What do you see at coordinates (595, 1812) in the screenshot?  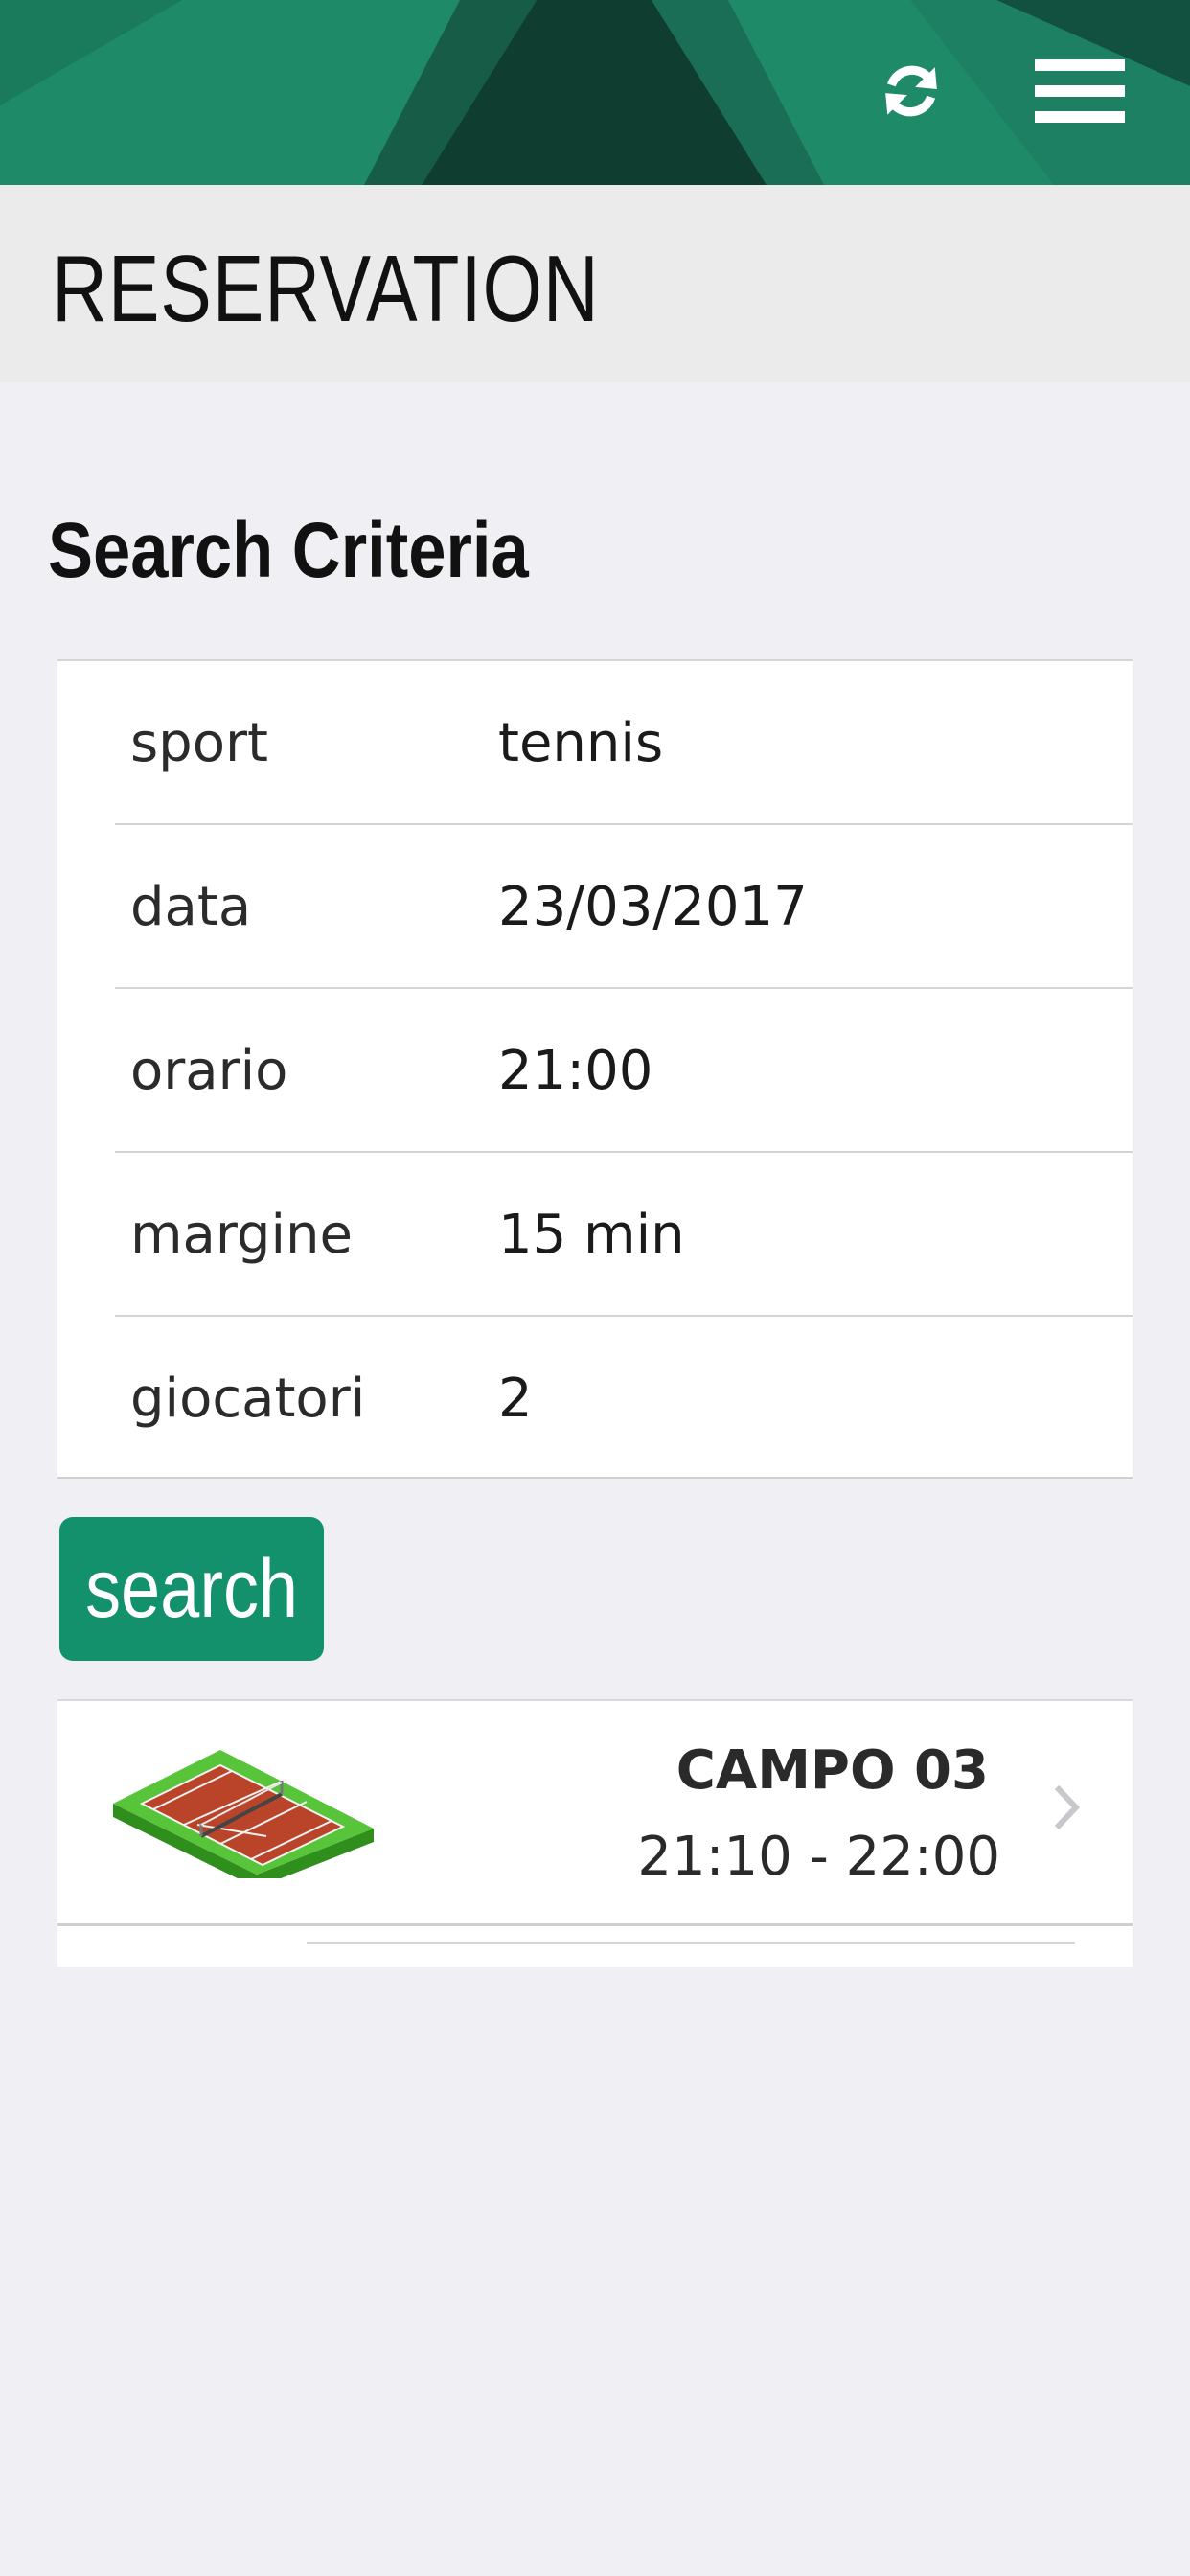 I see `result-item: CAMPO 03 21:10 - 22:00` at bounding box center [595, 1812].